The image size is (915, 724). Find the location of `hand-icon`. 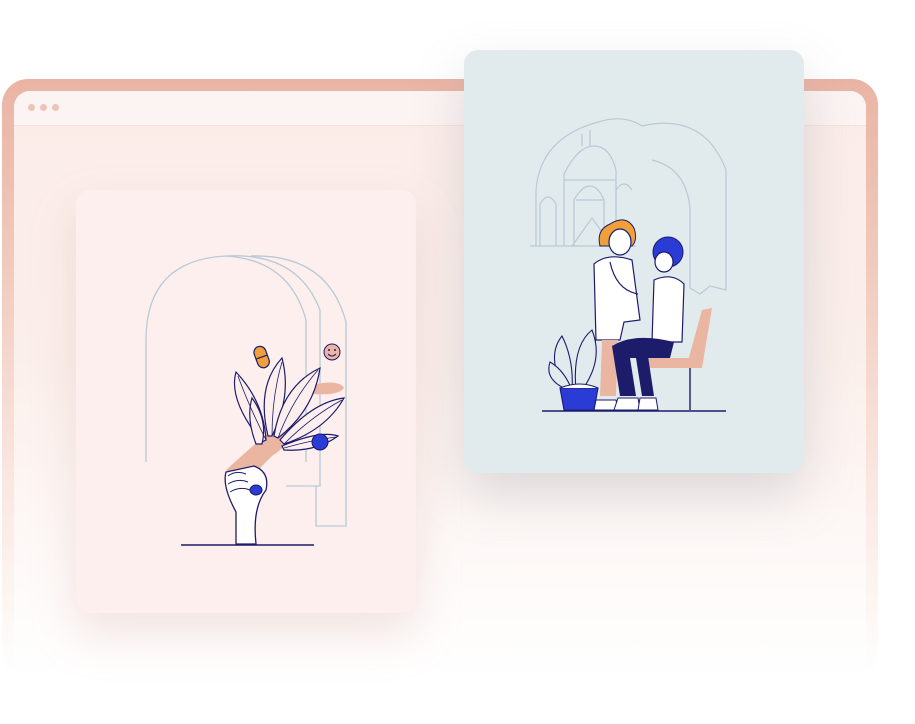

hand-icon is located at coordinates (246, 505).